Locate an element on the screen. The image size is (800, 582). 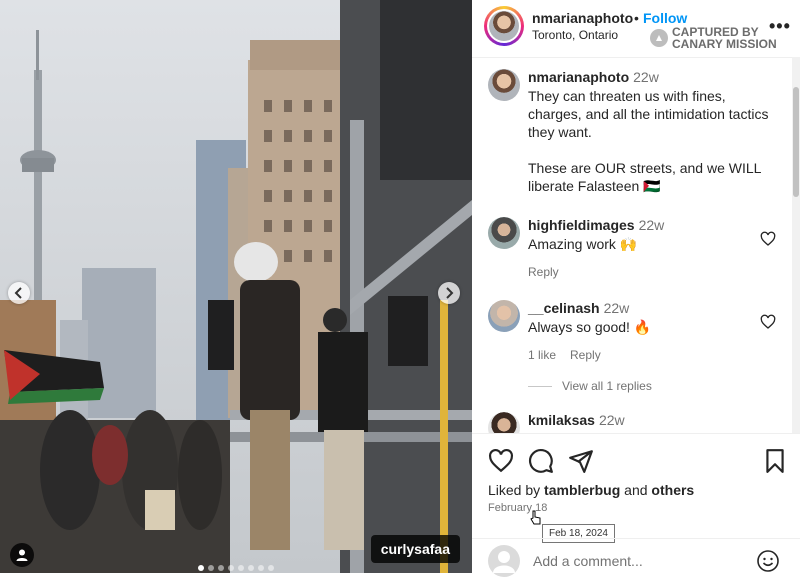
post-actions is located at coordinates (638, 461).